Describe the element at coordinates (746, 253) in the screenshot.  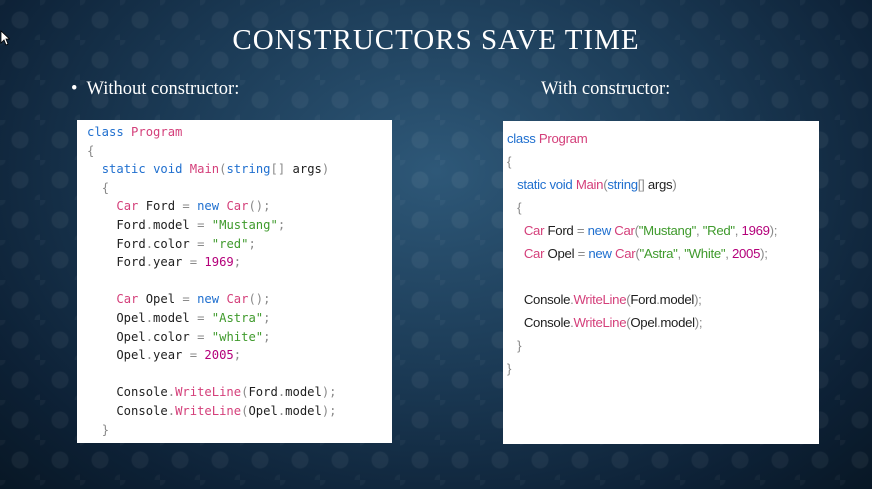
I see `code-token: 2005` at that location.